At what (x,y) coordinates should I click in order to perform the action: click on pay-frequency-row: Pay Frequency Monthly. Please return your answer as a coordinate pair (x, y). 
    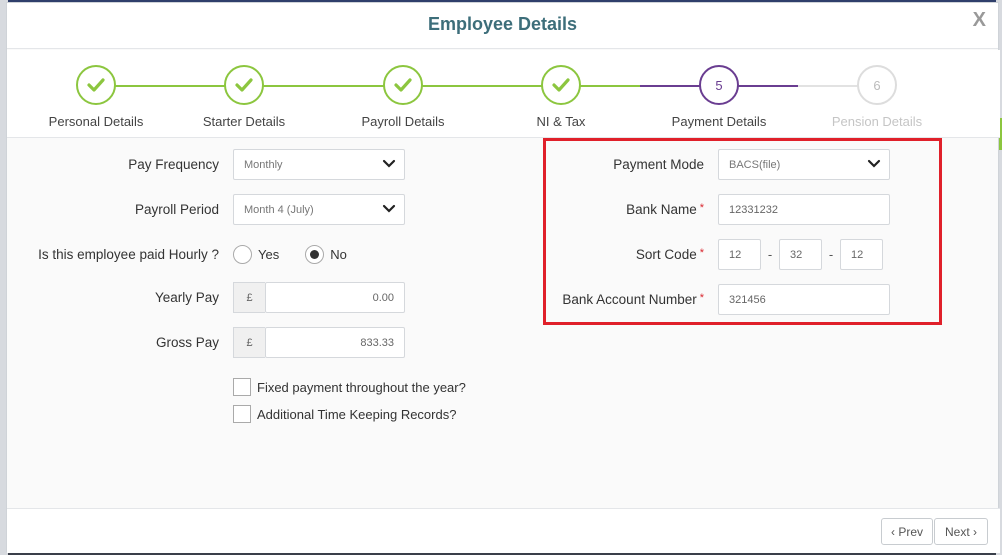
    Looking at the image, I should click on (216, 164).